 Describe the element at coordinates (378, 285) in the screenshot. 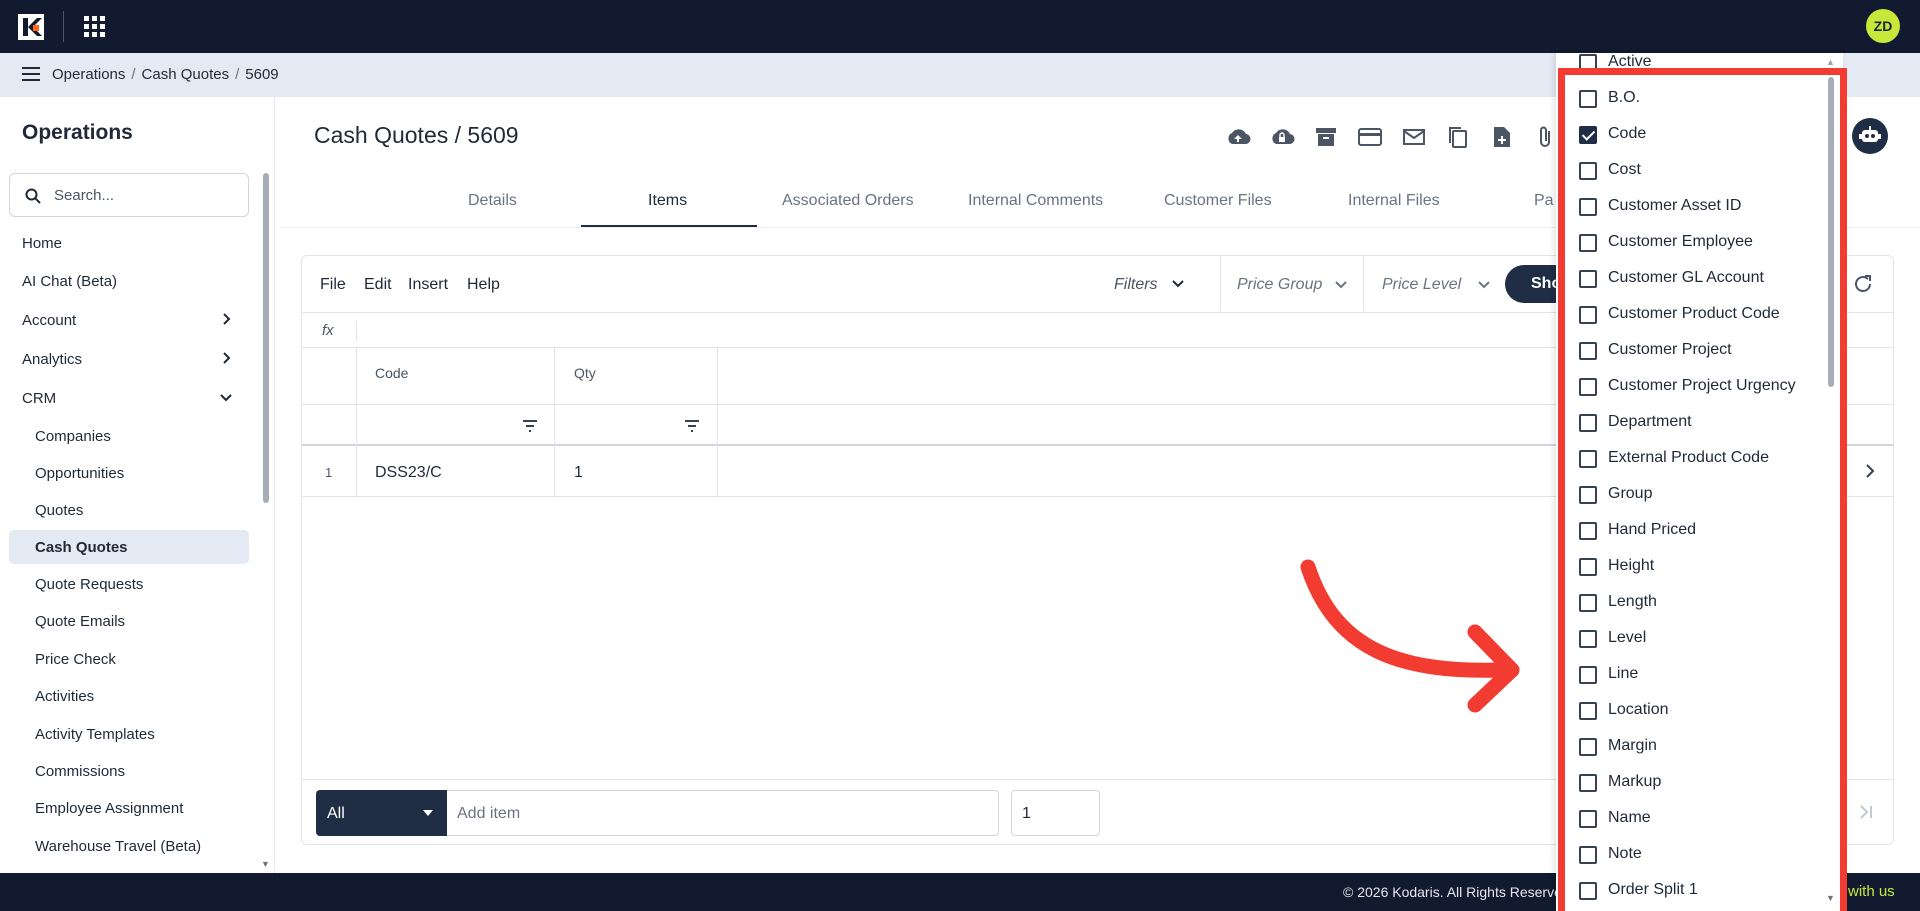

I see `menu-edit: Edit` at that location.